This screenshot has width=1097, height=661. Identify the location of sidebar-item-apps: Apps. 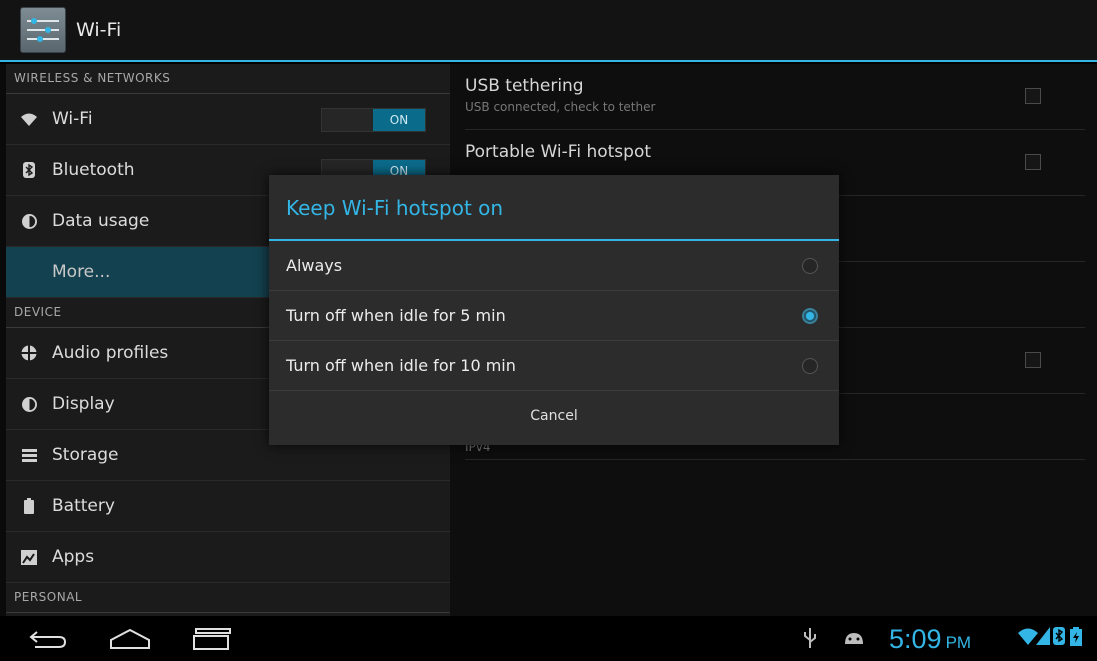
(228, 557).